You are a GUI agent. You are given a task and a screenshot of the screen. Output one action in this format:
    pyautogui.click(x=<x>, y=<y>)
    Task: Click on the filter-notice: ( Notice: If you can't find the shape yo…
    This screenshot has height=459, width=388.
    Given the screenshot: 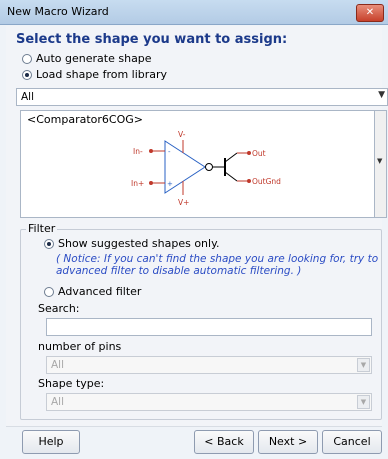 What is the action you would take?
    pyautogui.click(x=218, y=265)
    